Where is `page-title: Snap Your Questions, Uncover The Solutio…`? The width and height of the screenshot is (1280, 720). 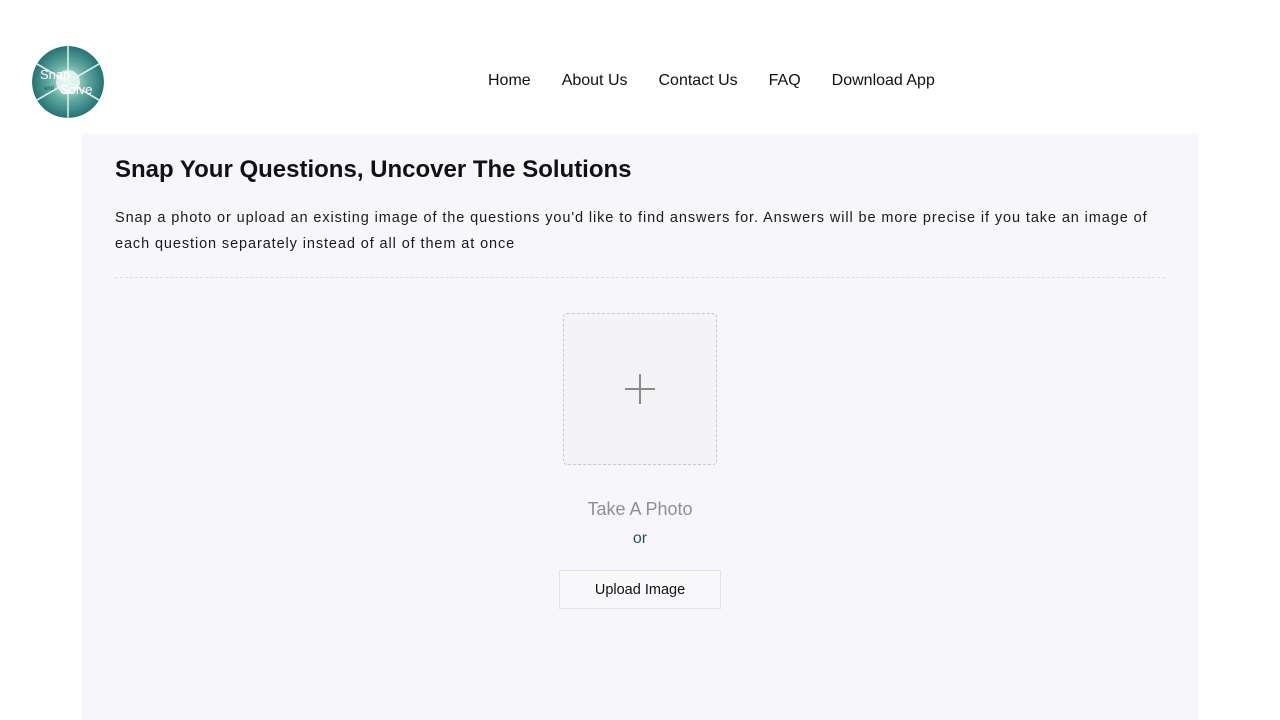
page-title: Snap Your Questions, Uncover The Solutio… is located at coordinates (373, 169).